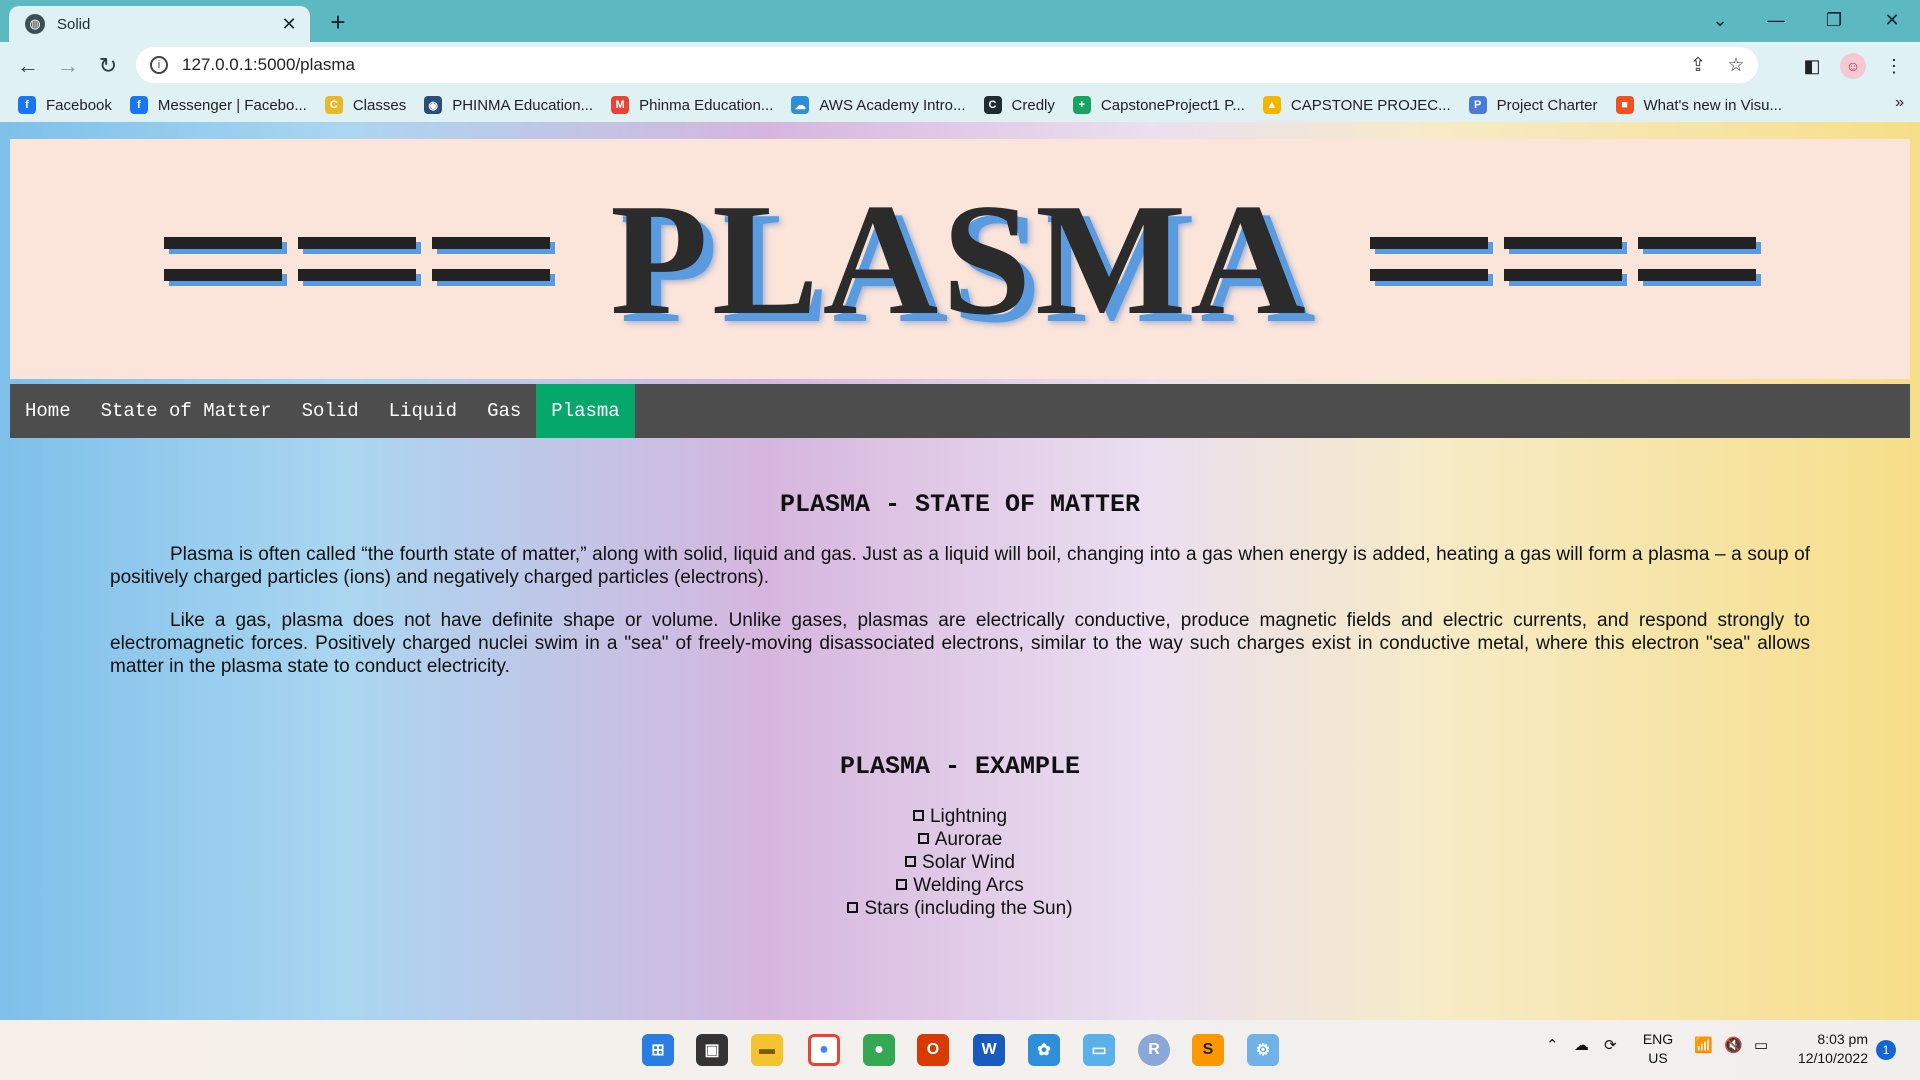  I want to click on bookmark-item: f Facebook, so click(65, 105).